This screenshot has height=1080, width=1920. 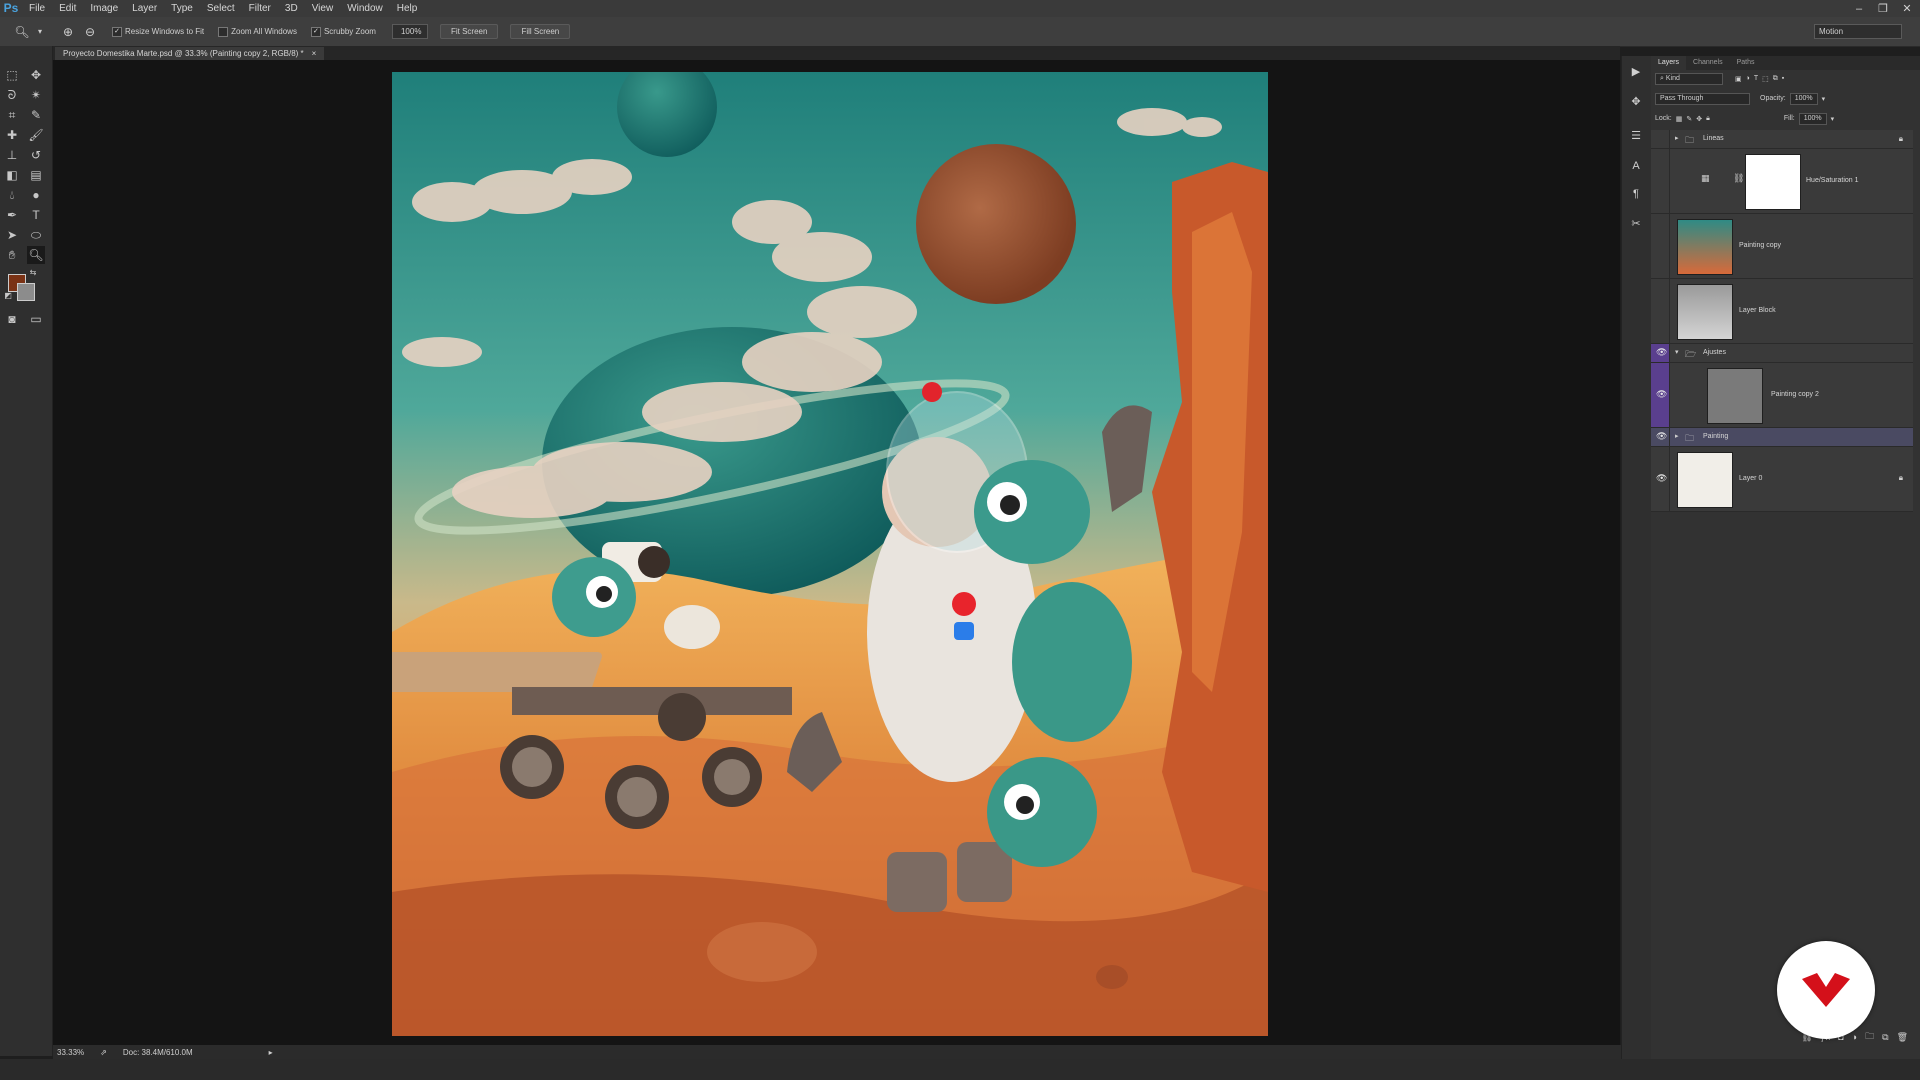 I want to click on menu-layer: Layer, so click(x=144, y=8).